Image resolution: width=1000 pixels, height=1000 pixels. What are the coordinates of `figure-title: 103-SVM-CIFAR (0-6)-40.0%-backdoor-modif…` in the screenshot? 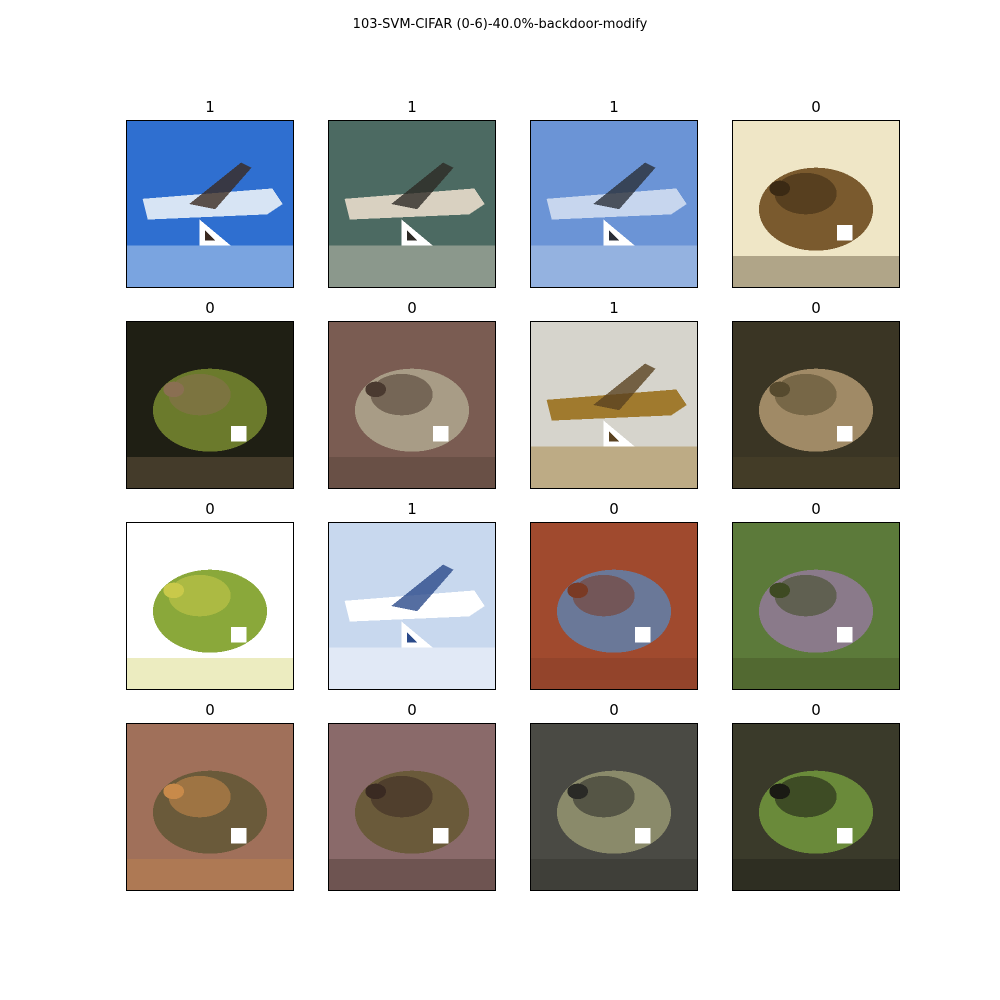 It's located at (500, 24).